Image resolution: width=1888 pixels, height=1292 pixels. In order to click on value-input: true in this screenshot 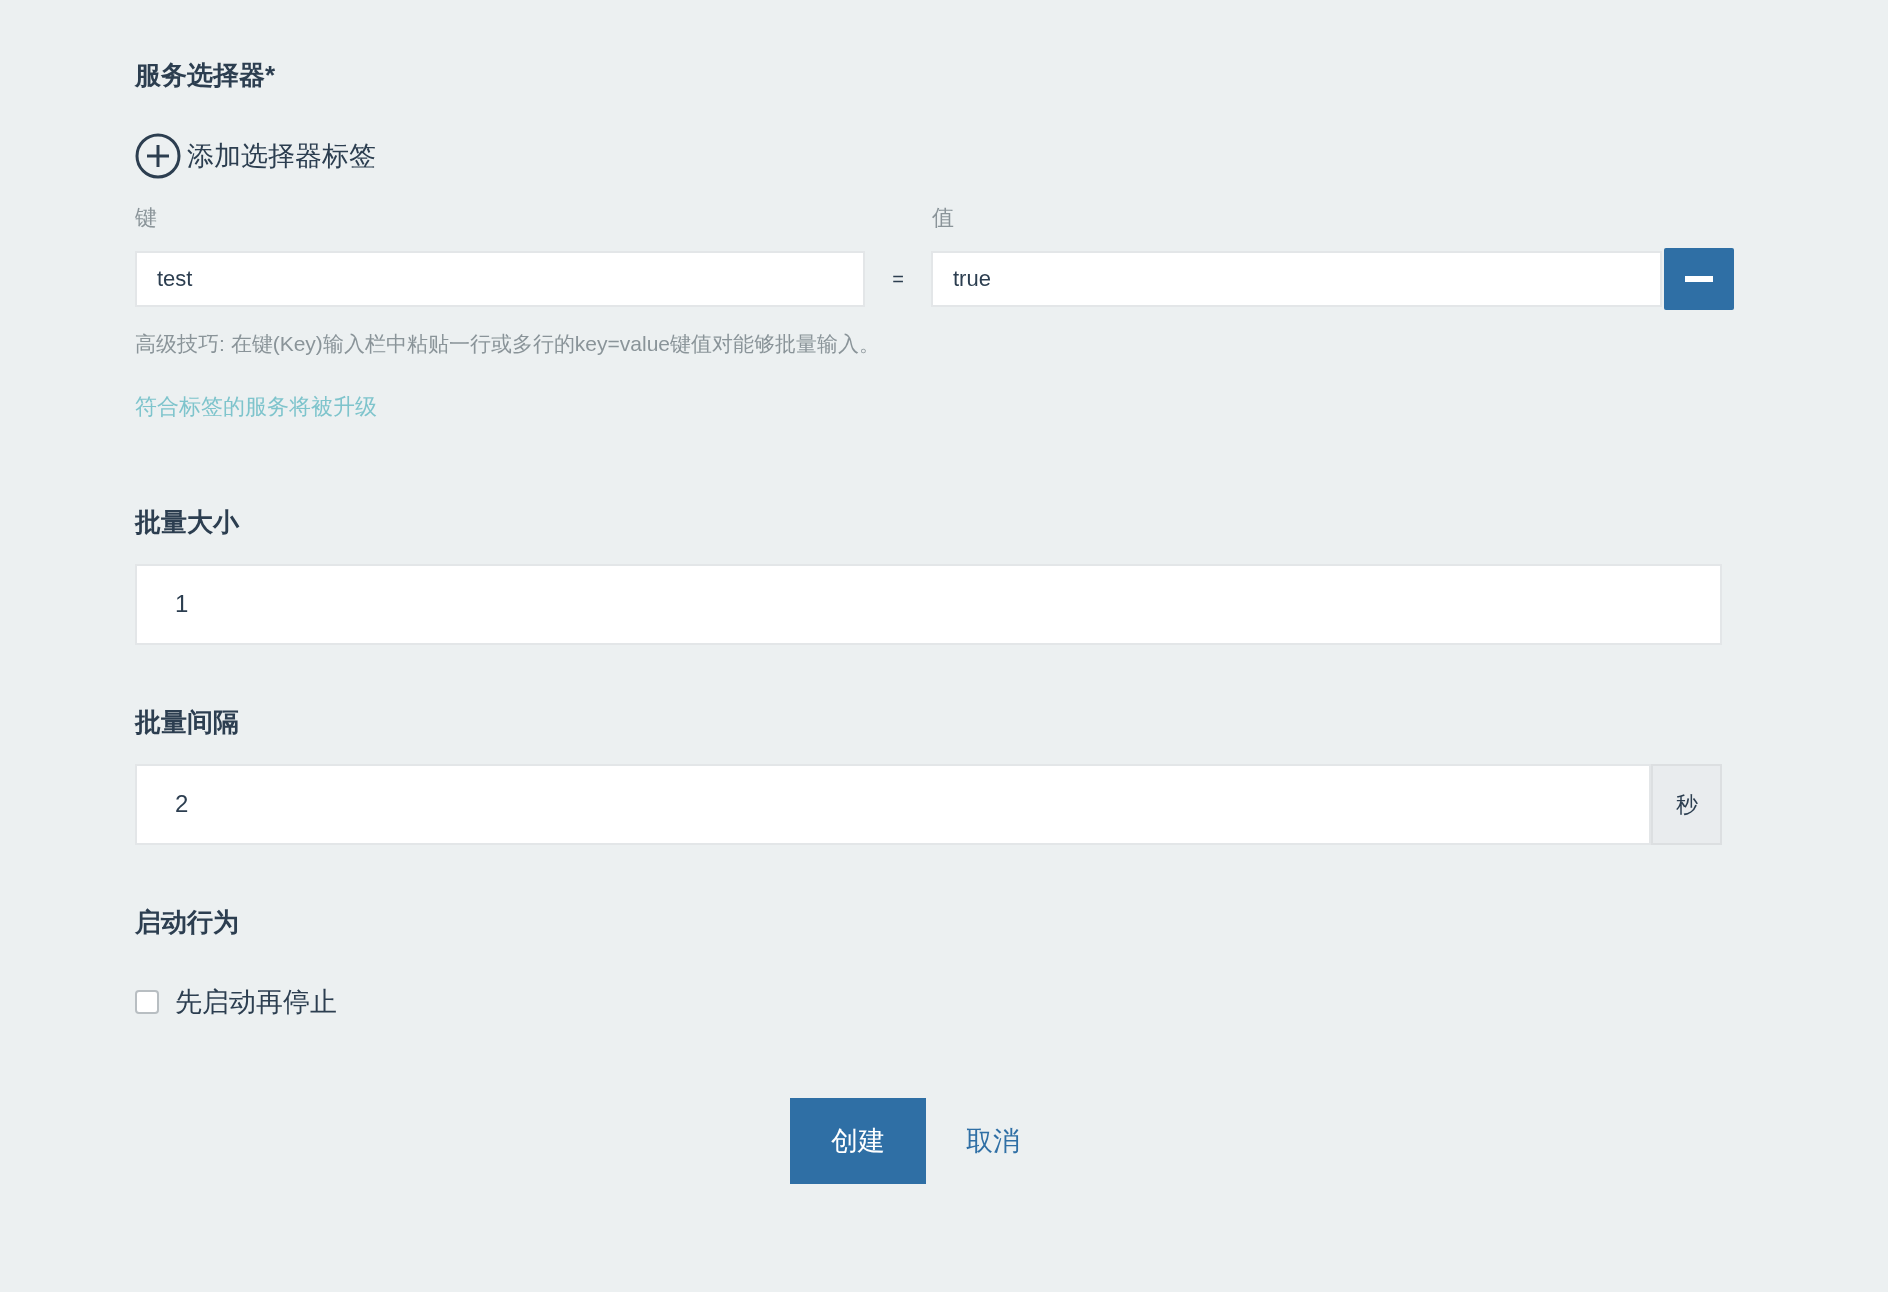, I will do `click(1297, 279)`.